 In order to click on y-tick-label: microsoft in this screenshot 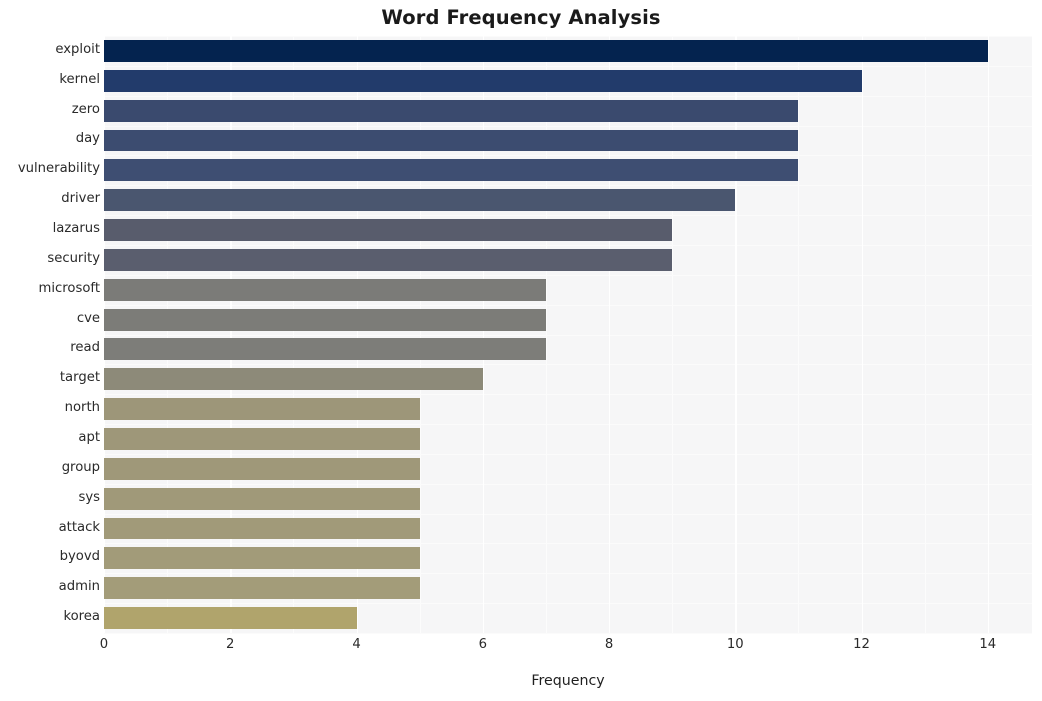, I will do `click(69, 288)`.